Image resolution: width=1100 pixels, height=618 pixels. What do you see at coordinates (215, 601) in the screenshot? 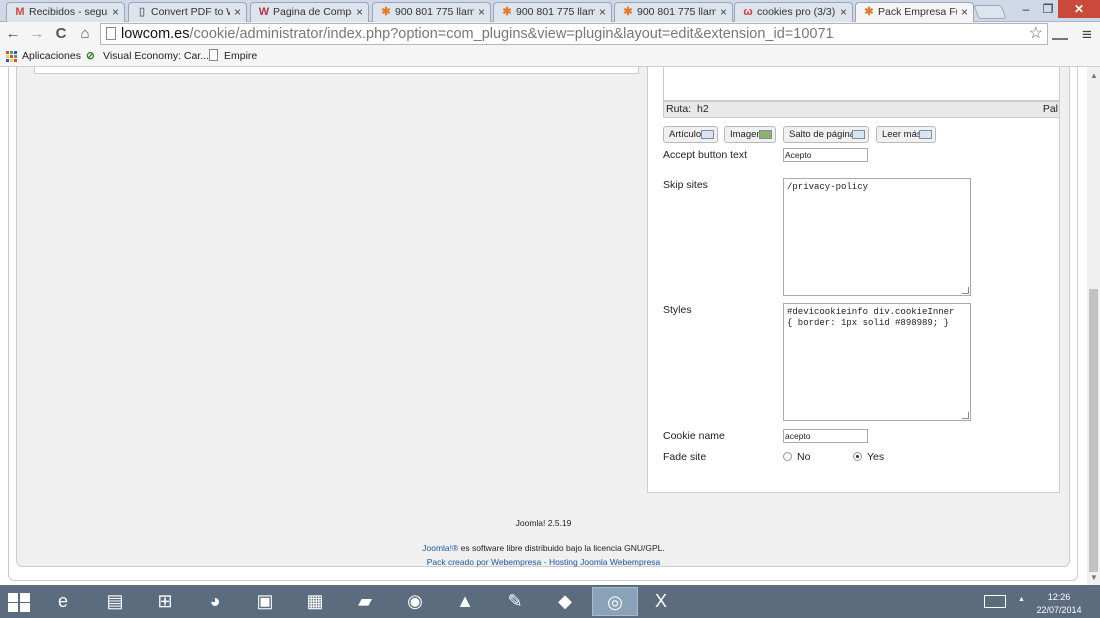
I see `picasa-icon: ◕` at bounding box center [215, 601].